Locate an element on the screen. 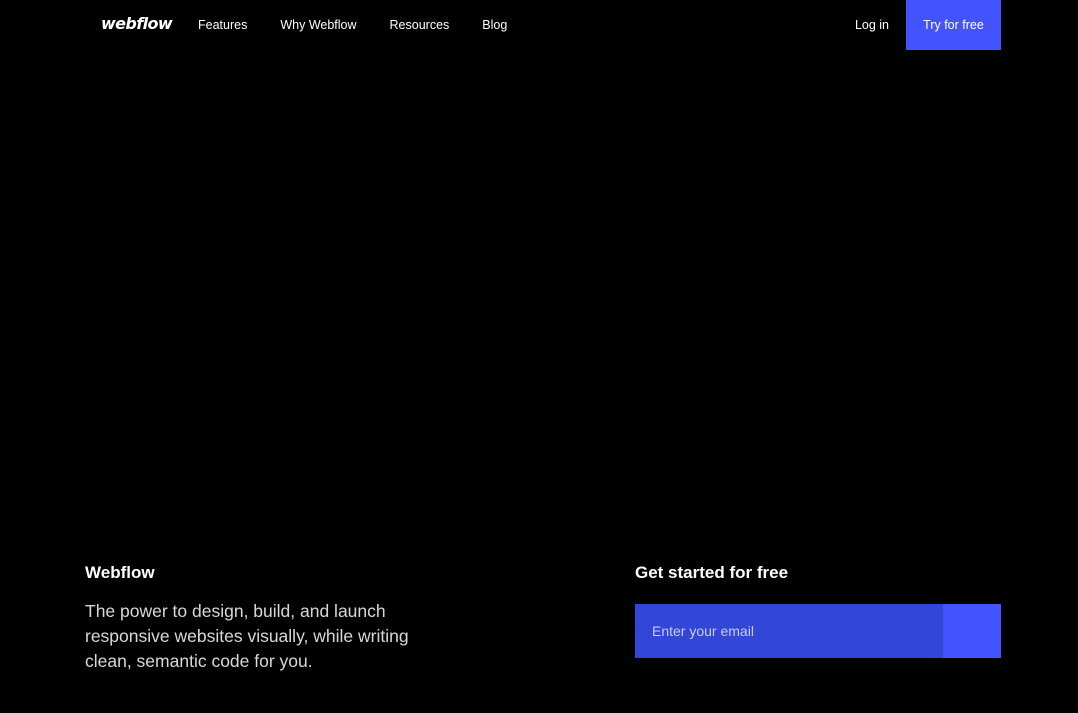  submit-button is located at coordinates (972, 631).